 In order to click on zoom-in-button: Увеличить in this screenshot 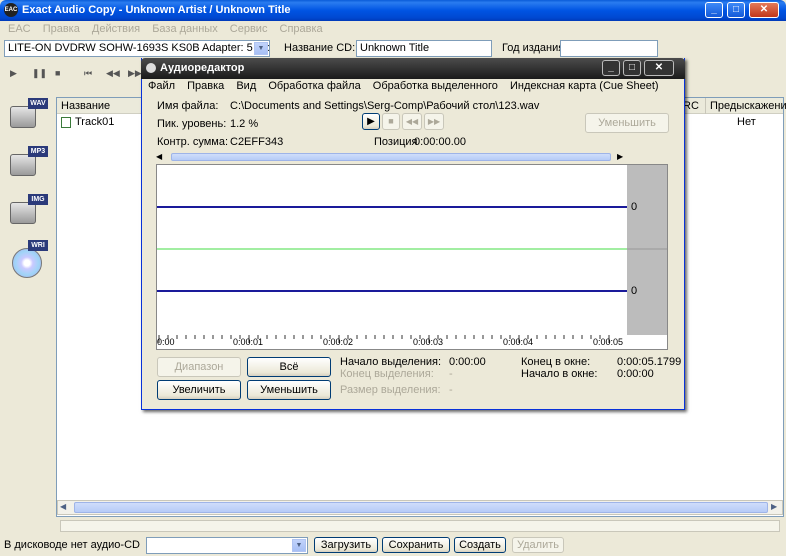, I will do `click(199, 390)`.